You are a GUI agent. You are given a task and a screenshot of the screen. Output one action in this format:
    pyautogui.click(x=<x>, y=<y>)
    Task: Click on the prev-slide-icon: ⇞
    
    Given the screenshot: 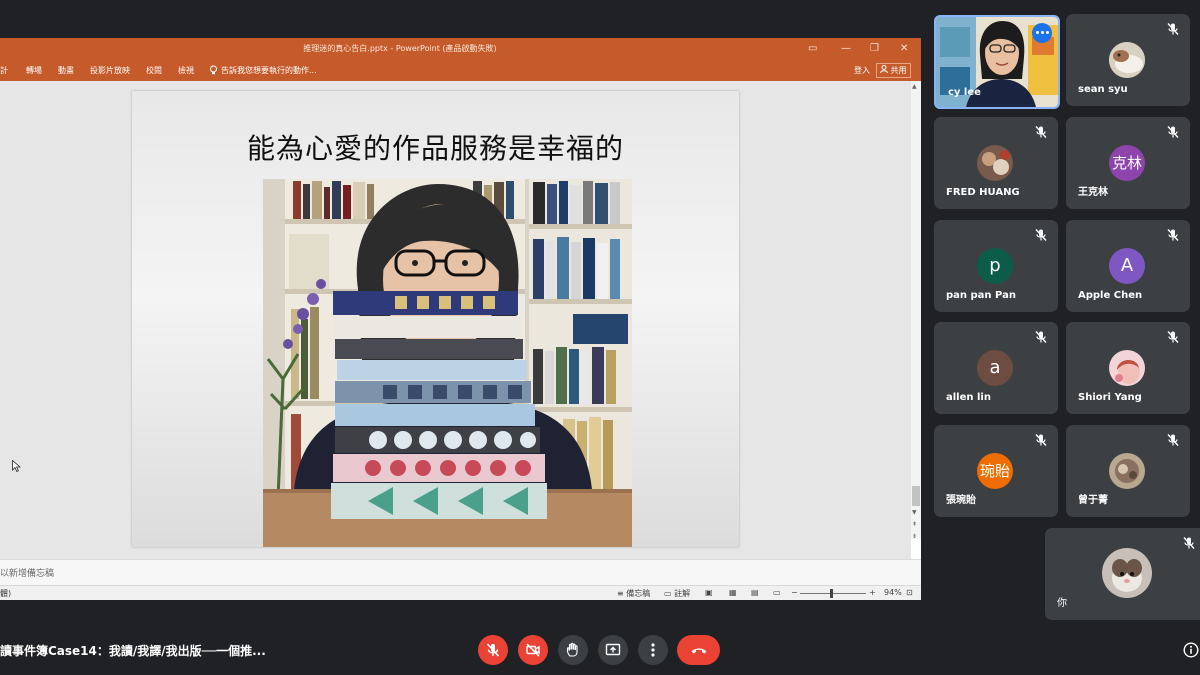 What is the action you would take?
    pyautogui.click(x=914, y=524)
    